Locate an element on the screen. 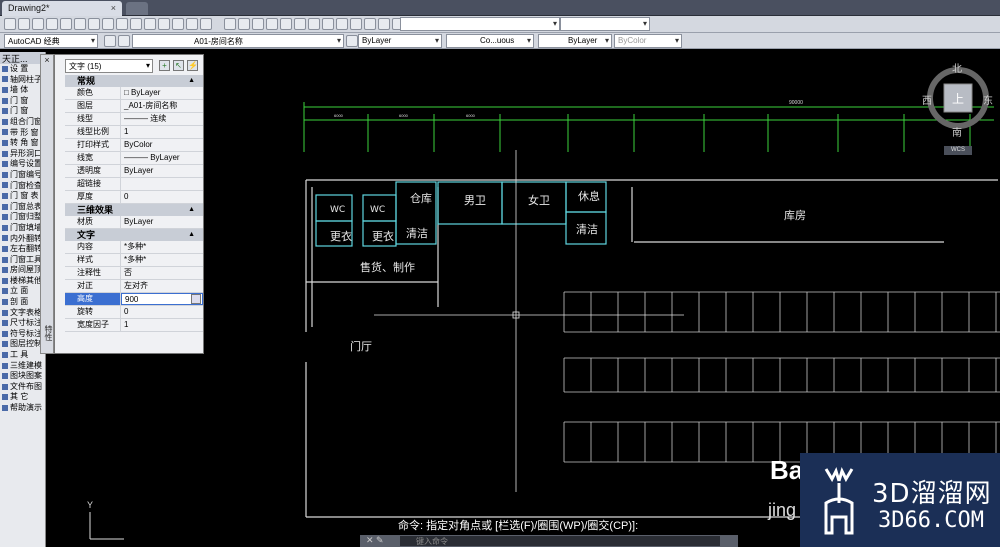 This screenshot has height=547, width=1000. palette-item: 尺寸标注 is located at coordinates (22, 323).